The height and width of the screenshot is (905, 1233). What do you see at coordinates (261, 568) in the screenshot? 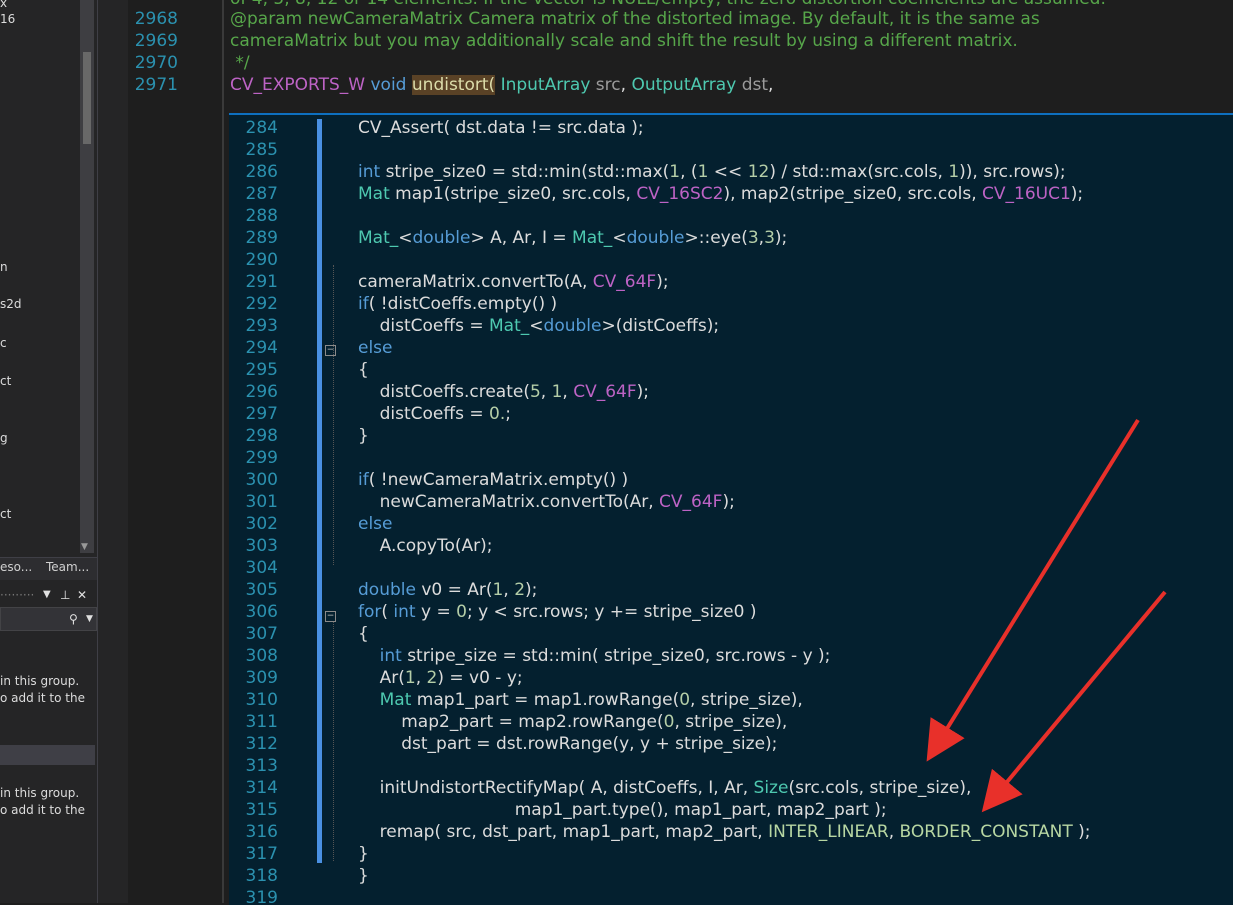
I see `line-number: 304` at bounding box center [261, 568].